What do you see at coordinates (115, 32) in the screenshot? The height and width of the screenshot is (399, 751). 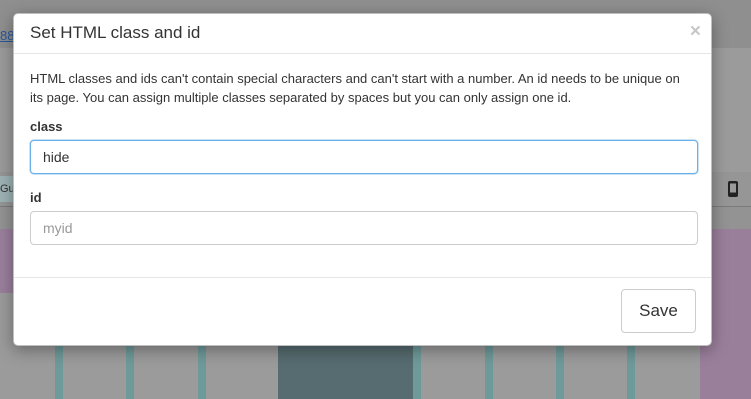 I see `dialog-title: Set HTML class and id` at bounding box center [115, 32].